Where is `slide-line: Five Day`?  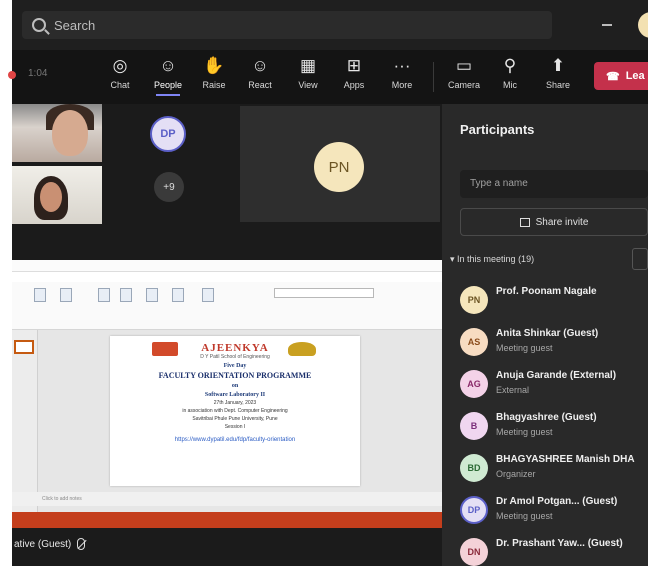 slide-line: Five Day is located at coordinates (235, 366).